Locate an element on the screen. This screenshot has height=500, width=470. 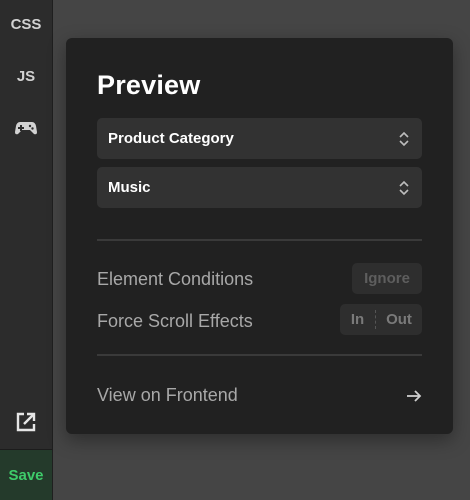
sidebar-item-game is located at coordinates (26, 130).